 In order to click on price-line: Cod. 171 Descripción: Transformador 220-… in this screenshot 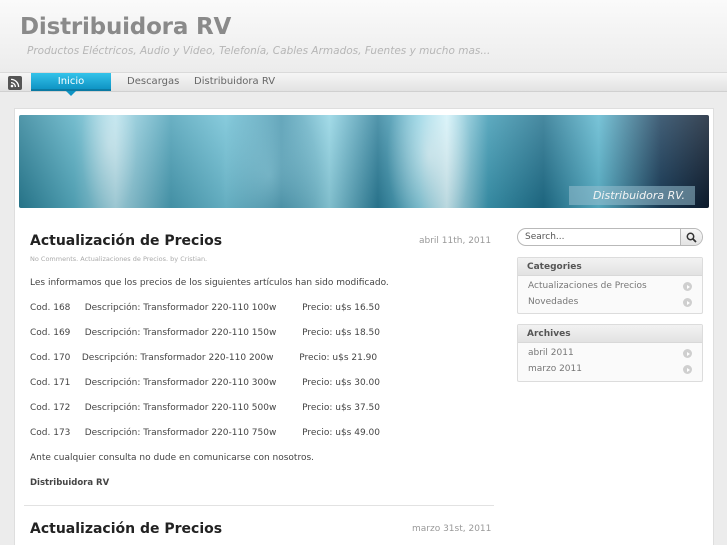, I will do `click(205, 383)`.